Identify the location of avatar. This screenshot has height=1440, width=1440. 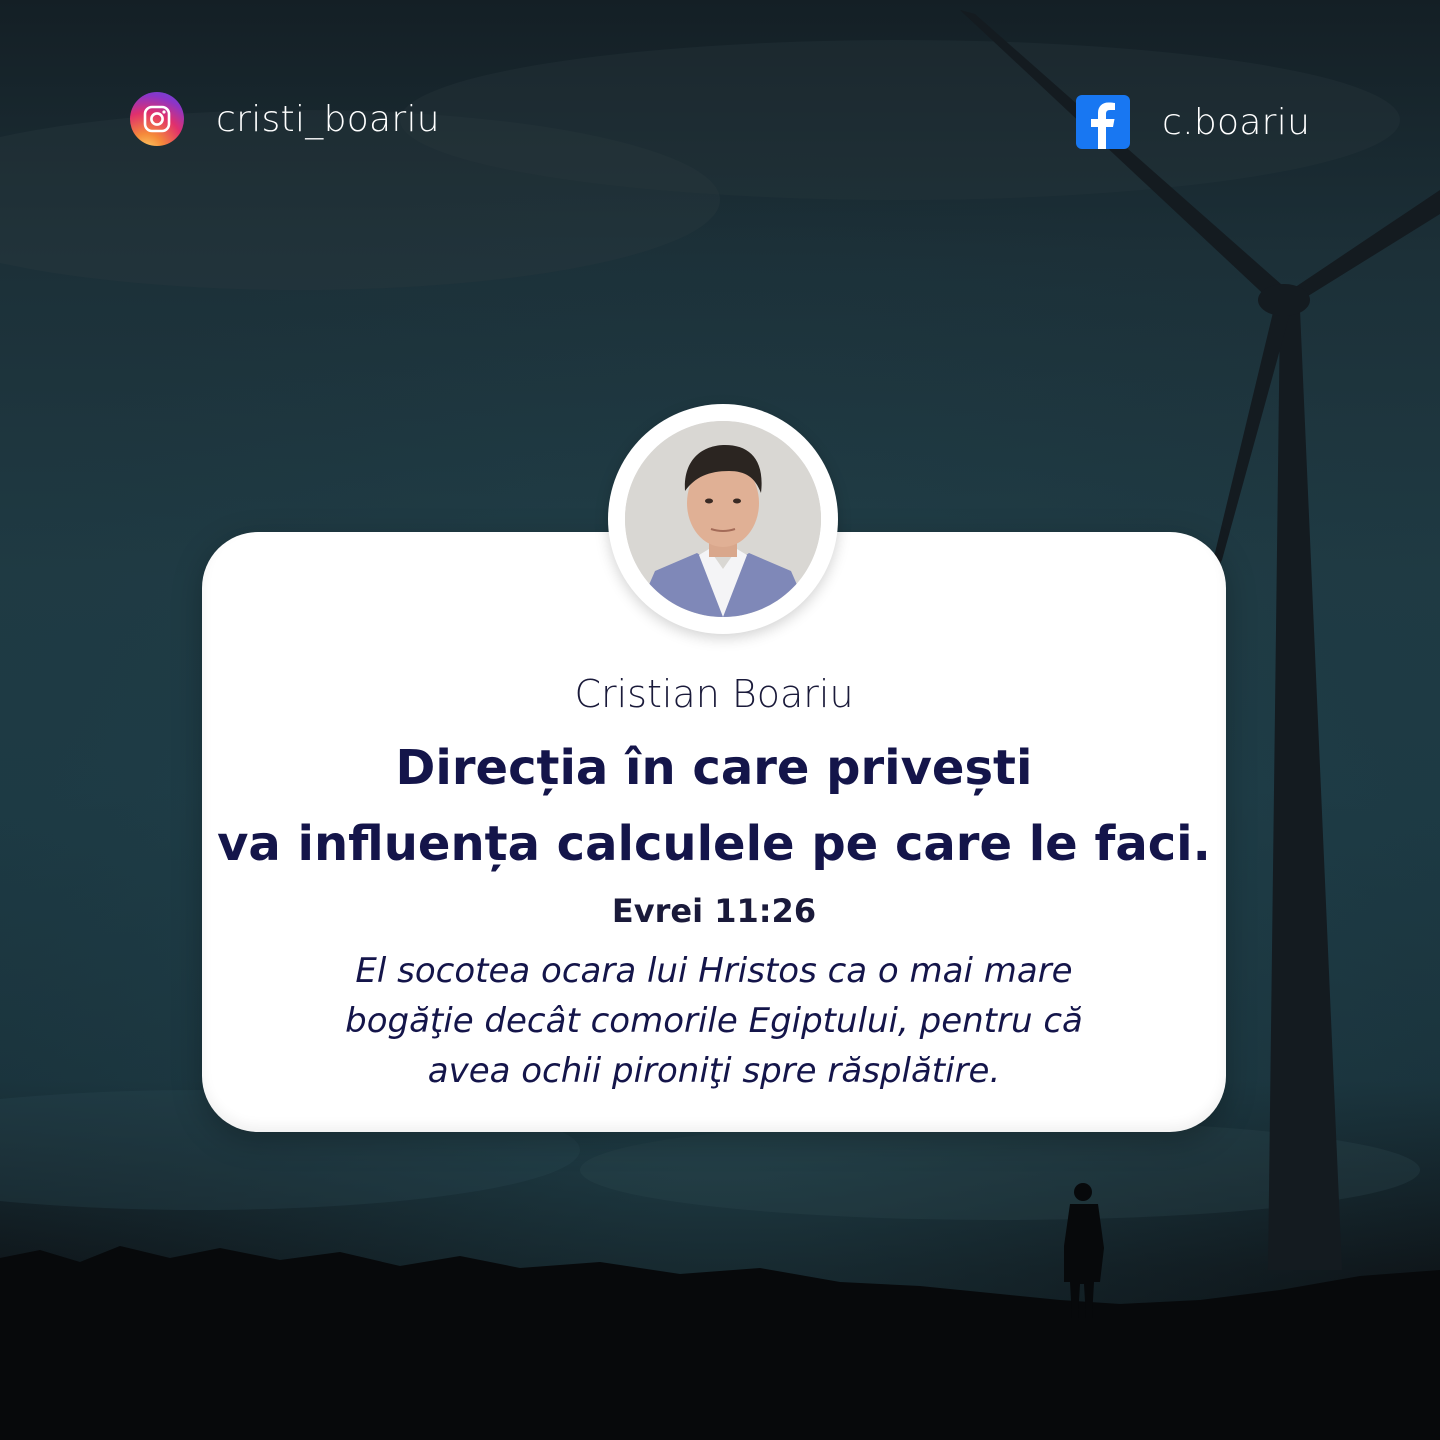
(723, 519).